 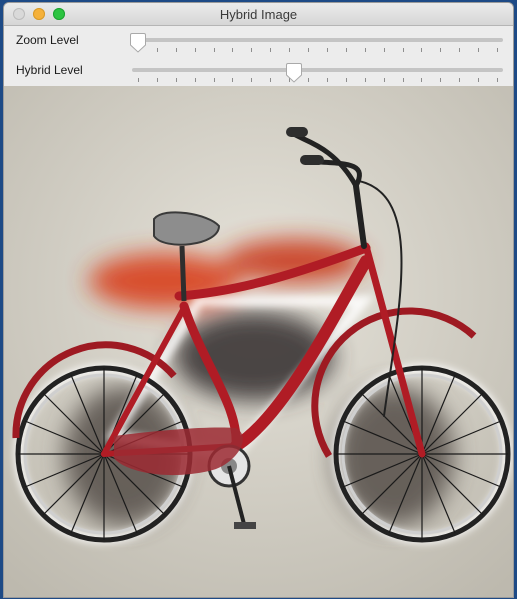 What do you see at coordinates (317, 73) in the screenshot?
I see `hybrid-level-slider` at bounding box center [317, 73].